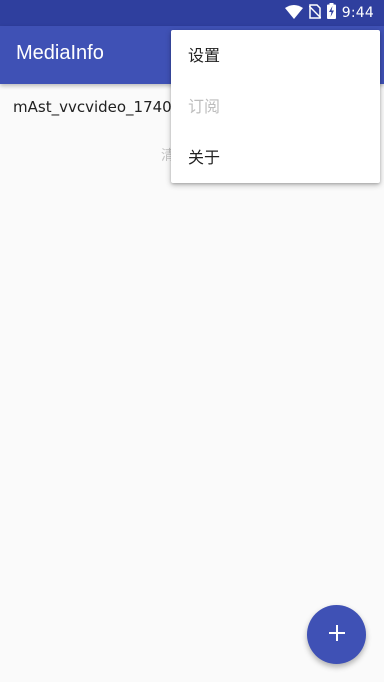 The height and width of the screenshot is (682, 384). What do you see at coordinates (192, 13) in the screenshot?
I see `status-bar: 9:44` at bounding box center [192, 13].